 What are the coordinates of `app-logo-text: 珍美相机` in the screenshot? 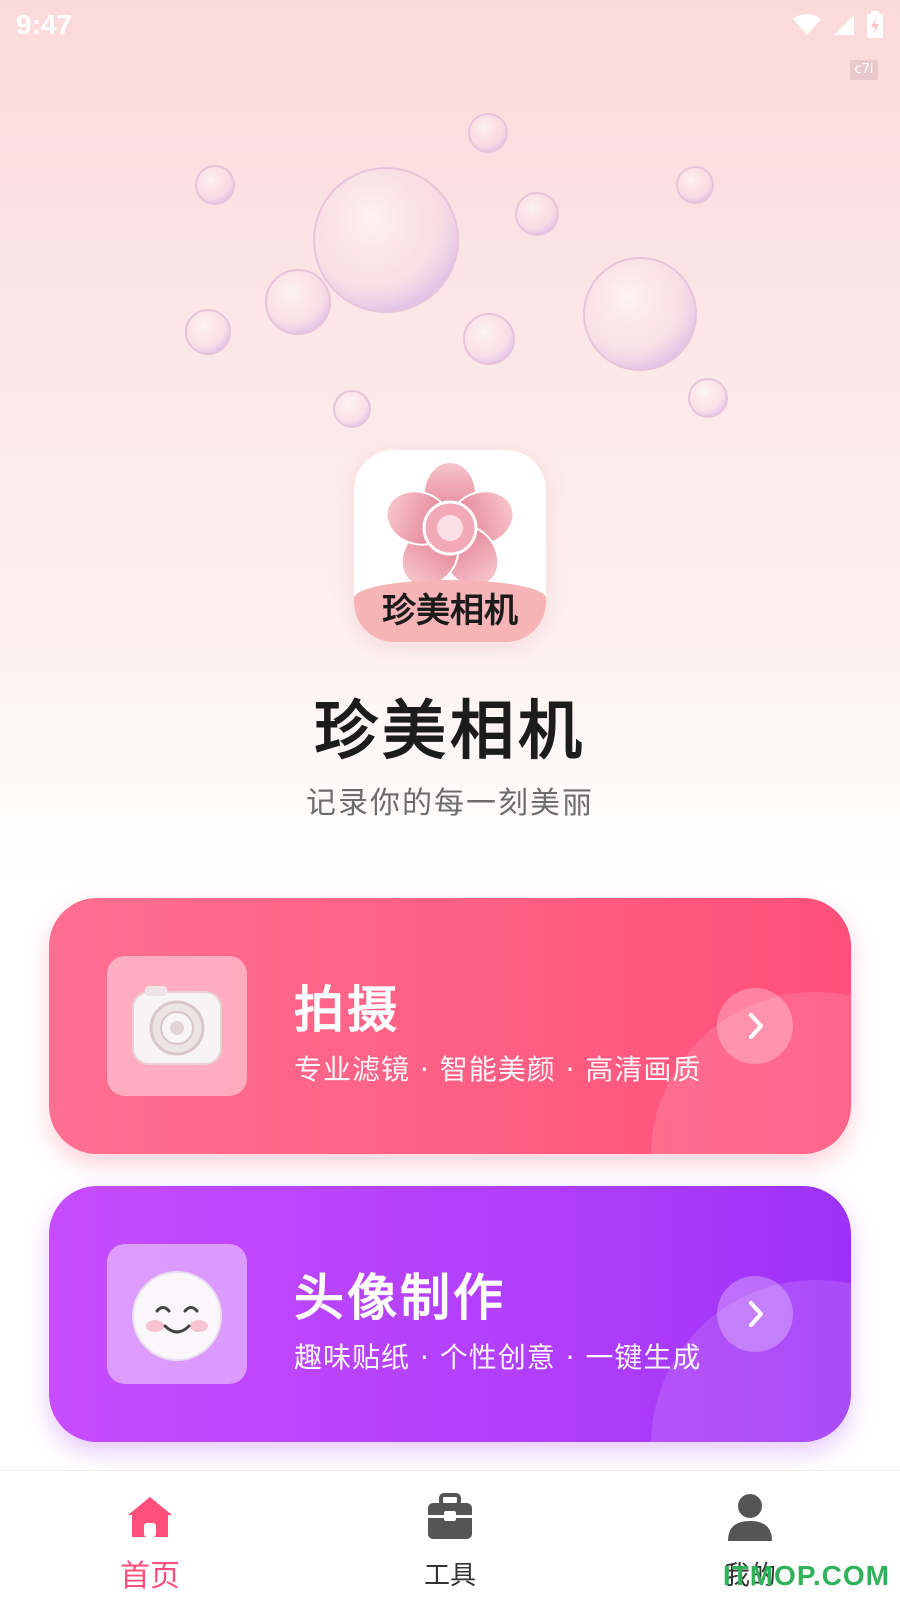 It's located at (450, 611).